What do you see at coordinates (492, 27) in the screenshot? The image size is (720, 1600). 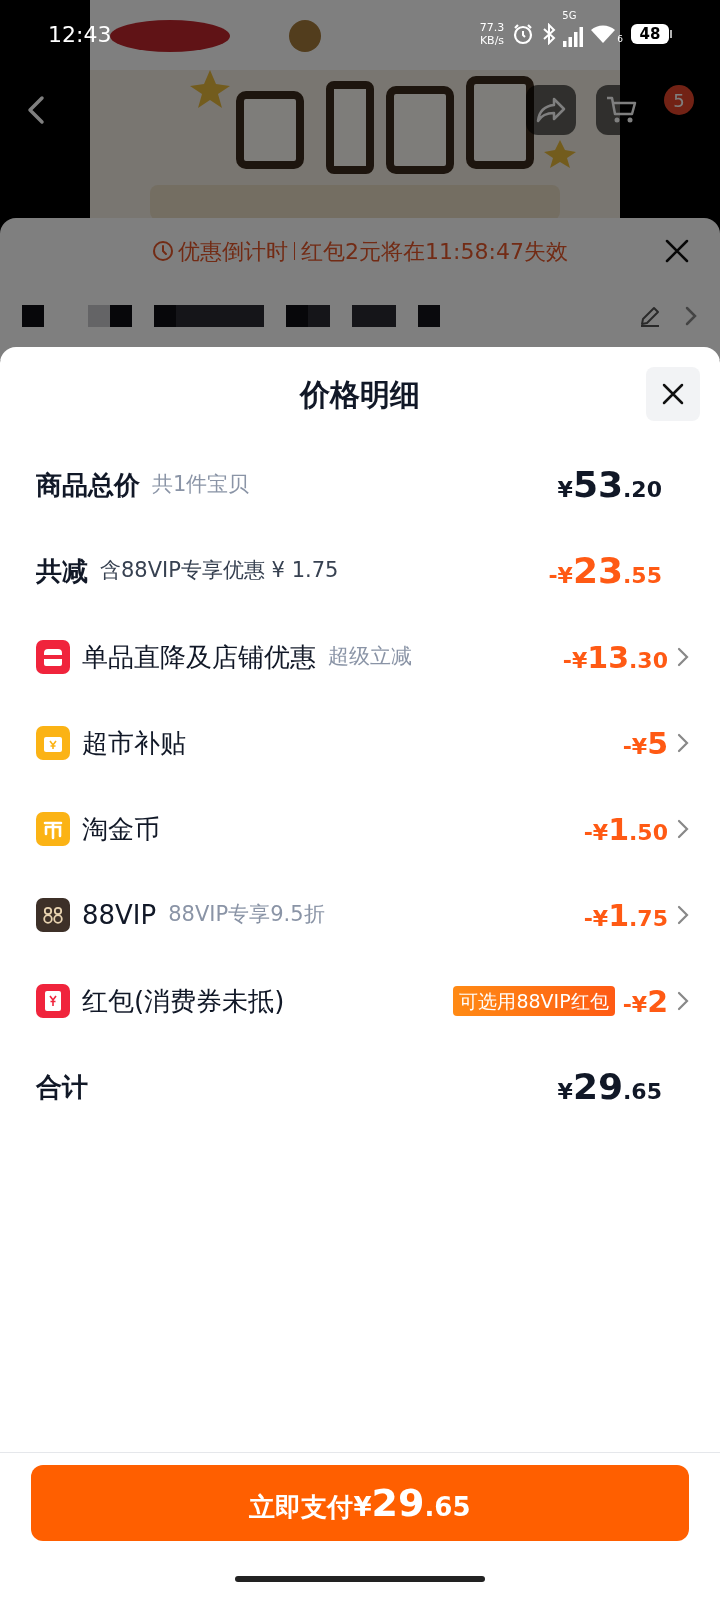 I see `network-speed: 77.3` at bounding box center [492, 27].